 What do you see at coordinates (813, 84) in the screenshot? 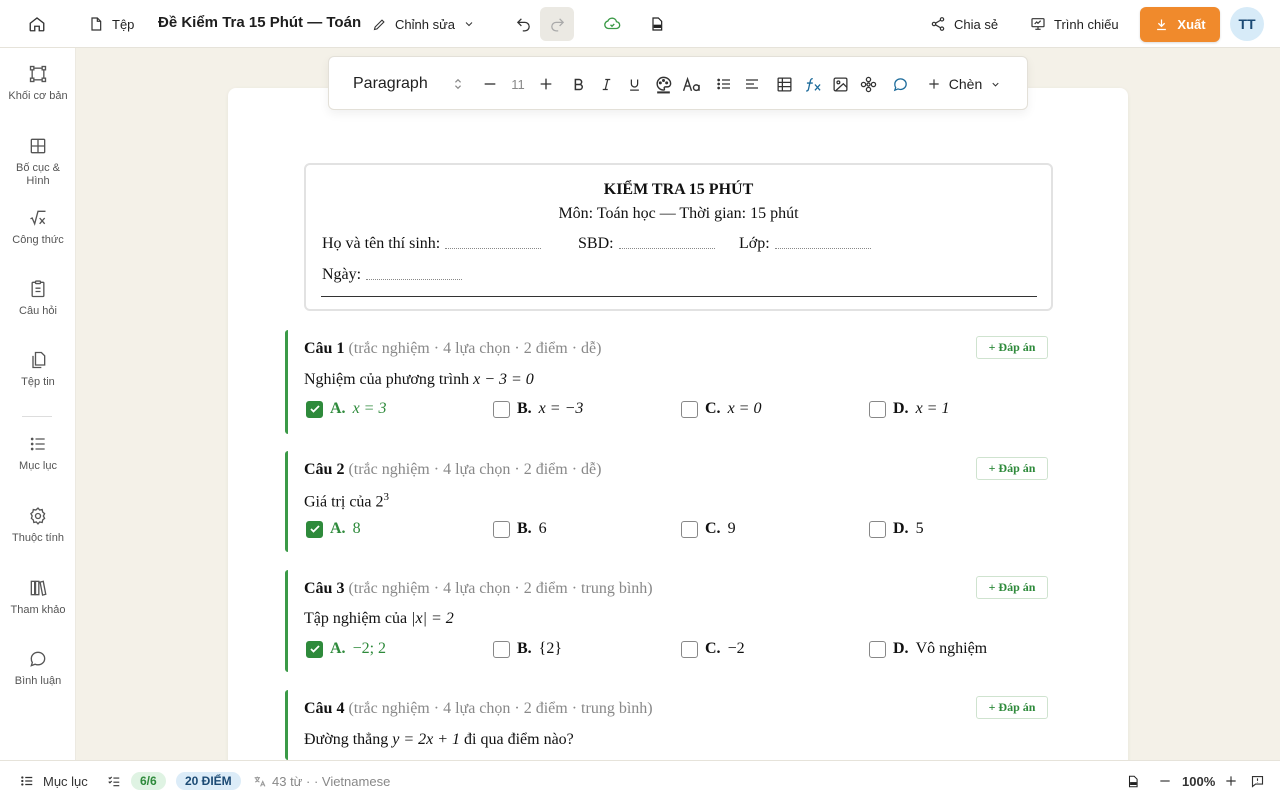
I see `formula-button` at bounding box center [813, 84].